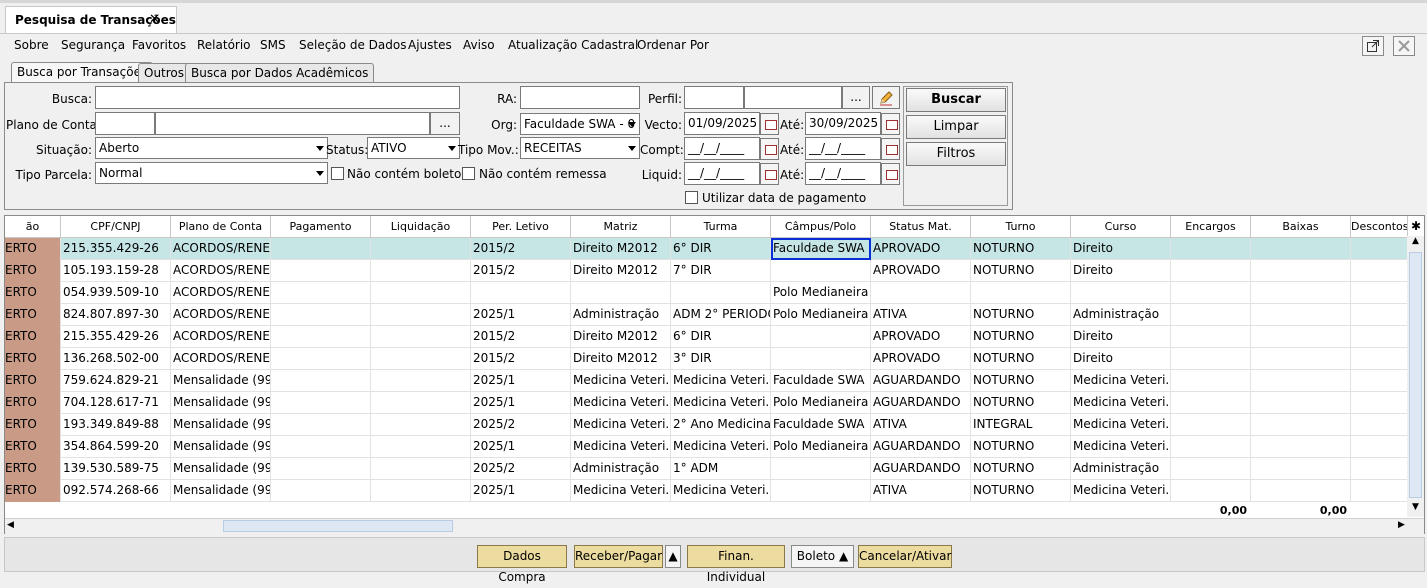 The width and height of the screenshot is (1427, 588). What do you see at coordinates (521, 271) in the screenshot?
I see `cell-per-letivo: 2015/2` at bounding box center [521, 271].